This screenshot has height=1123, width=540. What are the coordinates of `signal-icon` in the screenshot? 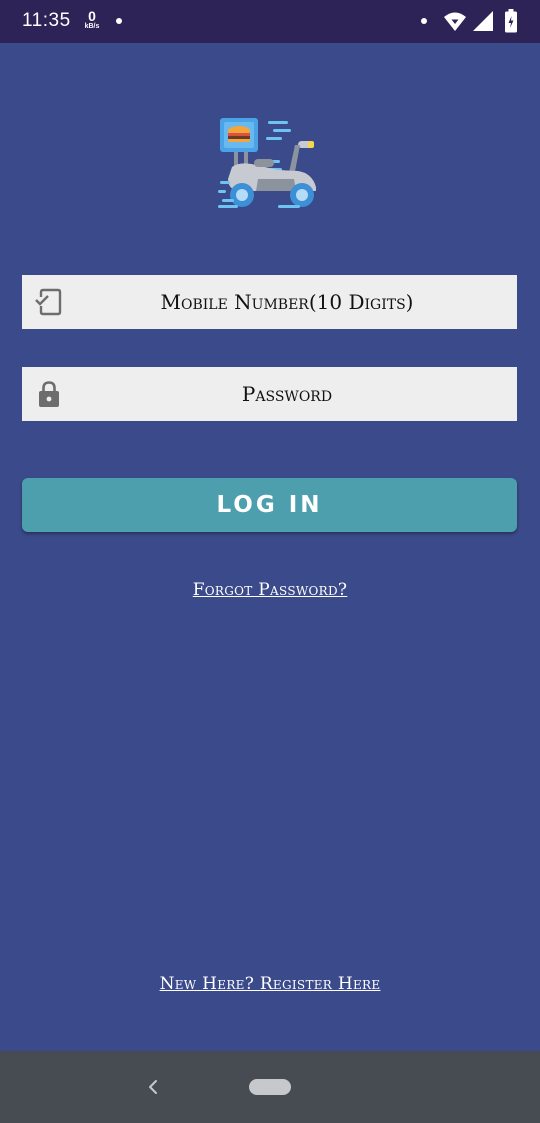 It's located at (483, 21).